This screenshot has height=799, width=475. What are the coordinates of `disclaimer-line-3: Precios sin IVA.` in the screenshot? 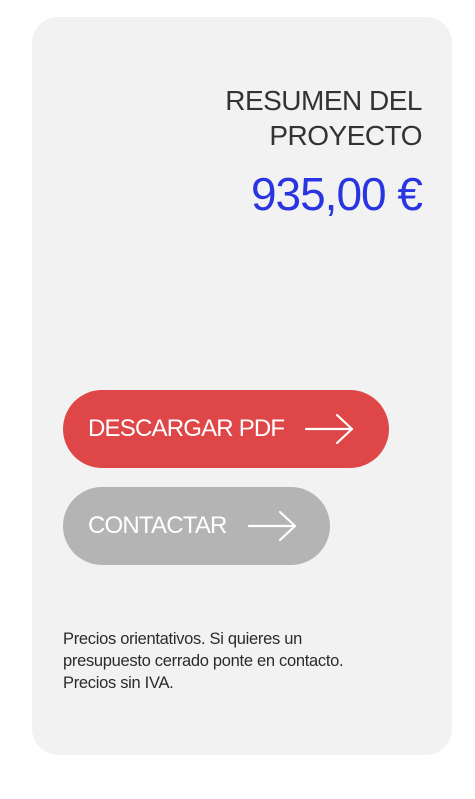 It's located at (118, 683).